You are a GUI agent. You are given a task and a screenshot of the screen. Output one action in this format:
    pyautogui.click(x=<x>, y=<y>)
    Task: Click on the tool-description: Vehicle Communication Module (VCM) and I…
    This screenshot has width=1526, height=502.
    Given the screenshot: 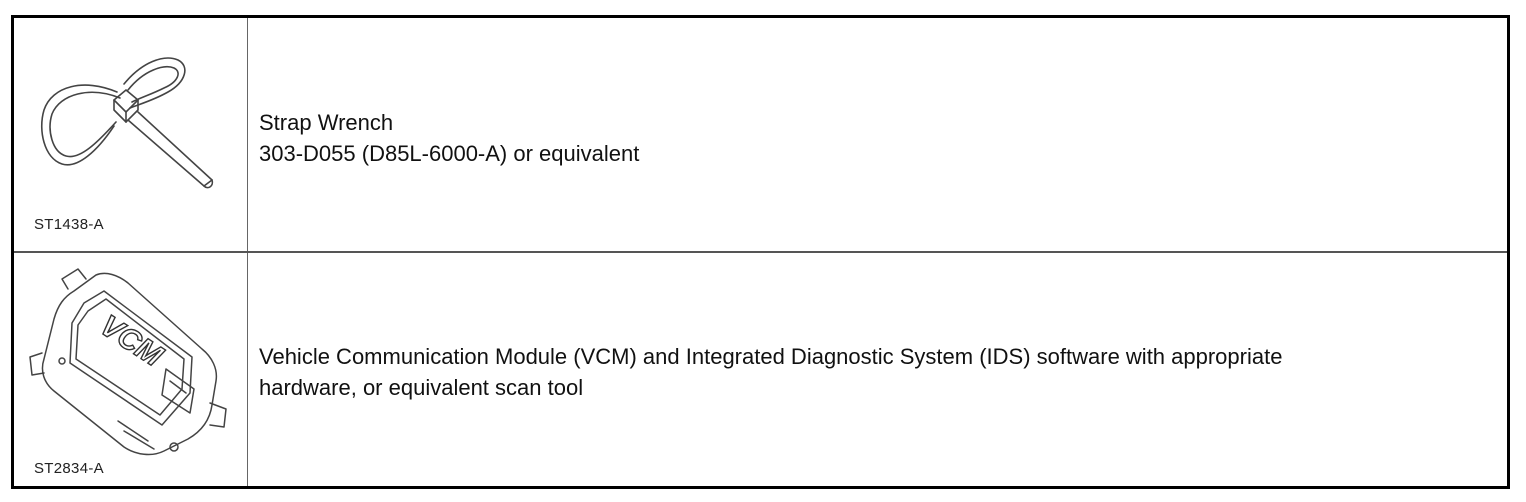 What is the action you would take?
    pyautogui.click(x=771, y=372)
    